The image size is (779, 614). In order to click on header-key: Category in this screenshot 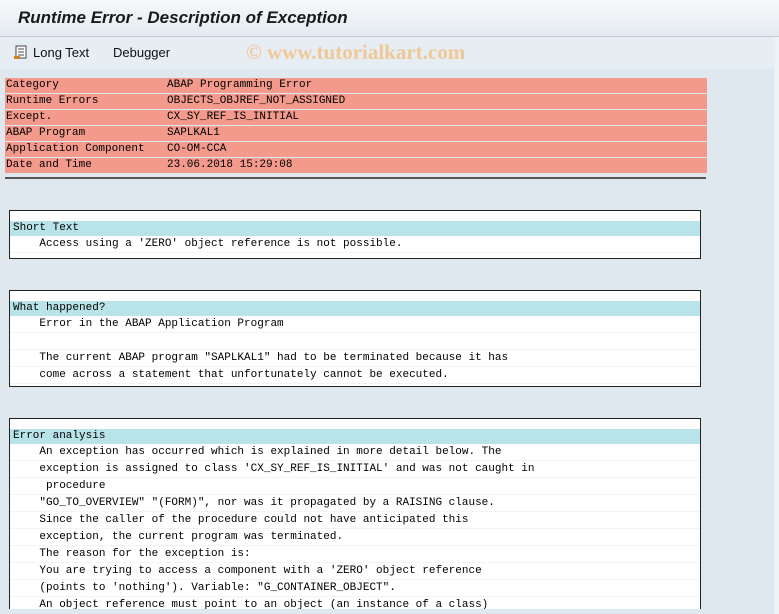, I will do `click(32, 85)`.